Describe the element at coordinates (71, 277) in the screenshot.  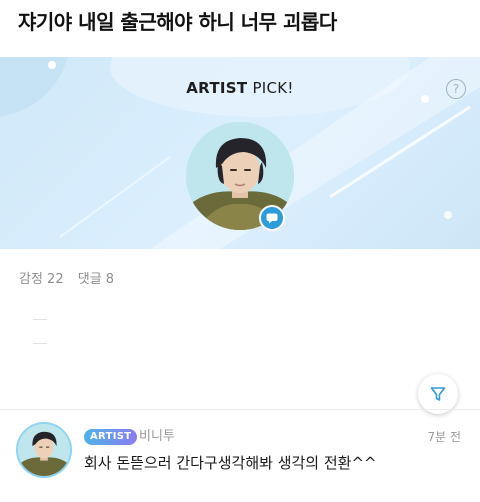
I see `post-stats: 감정 22 댓글 8` at that location.